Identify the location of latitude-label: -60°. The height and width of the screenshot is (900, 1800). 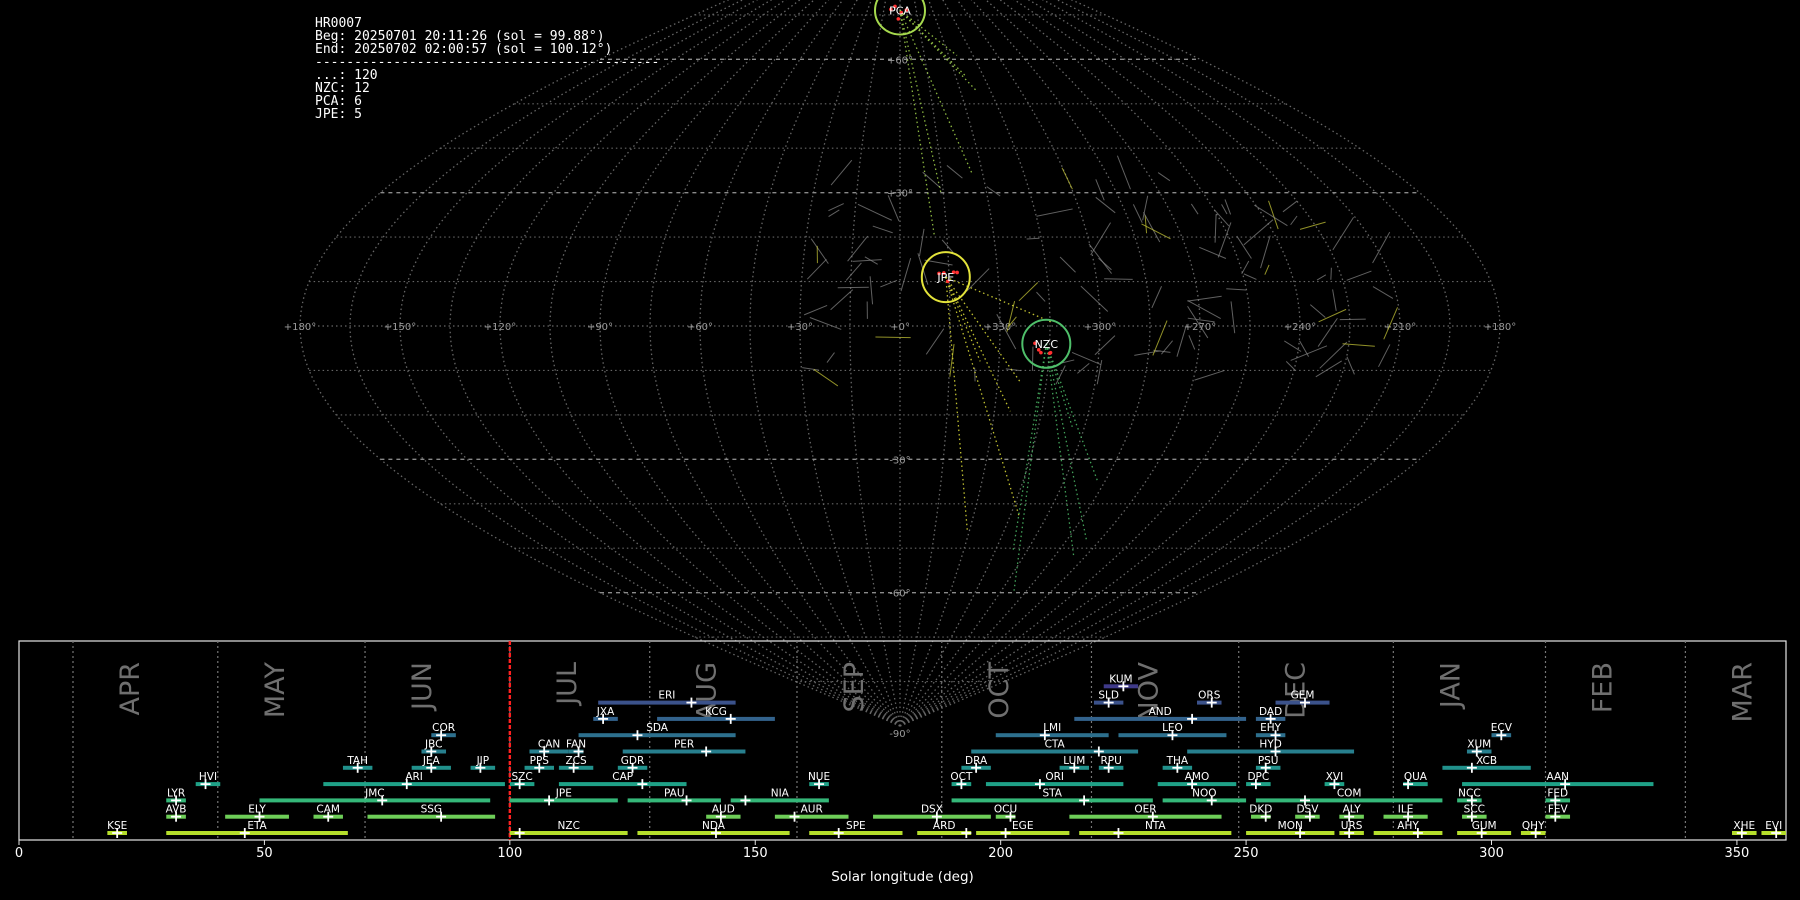
(899, 594).